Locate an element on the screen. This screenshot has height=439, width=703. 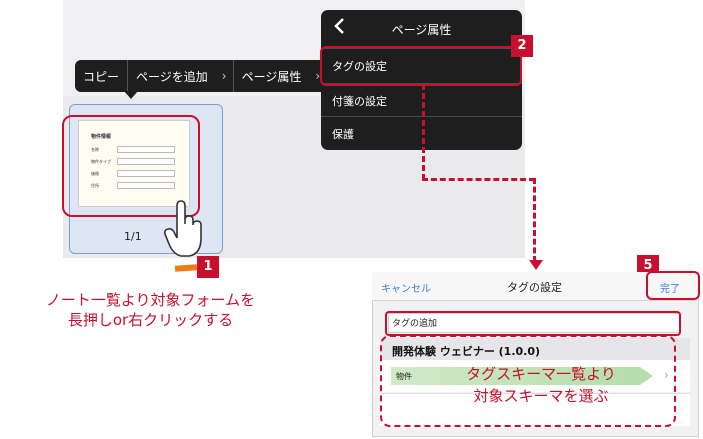
highlight-done is located at coordinates (673, 285).